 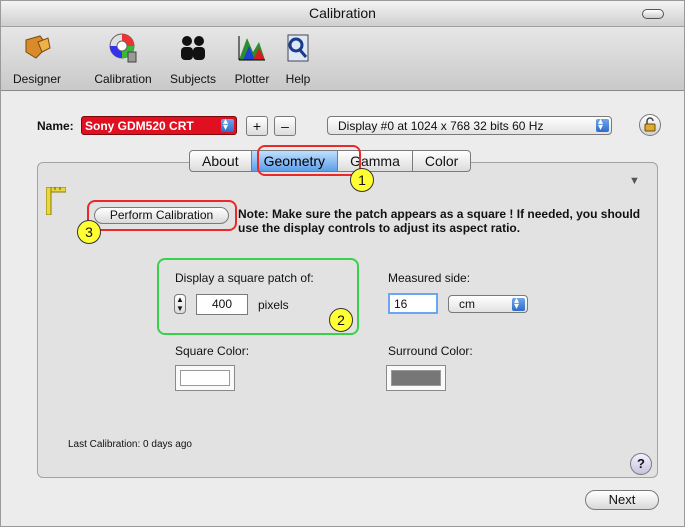 What do you see at coordinates (139, 126) in the screenshot?
I see `name-select-value: Sony GDM520 CRT` at bounding box center [139, 126].